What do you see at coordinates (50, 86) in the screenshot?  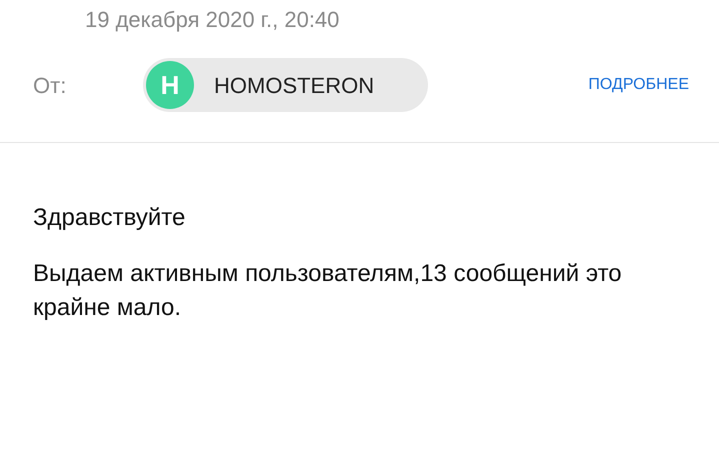 I see `from-label: От:` at bounding box center [50, 86].